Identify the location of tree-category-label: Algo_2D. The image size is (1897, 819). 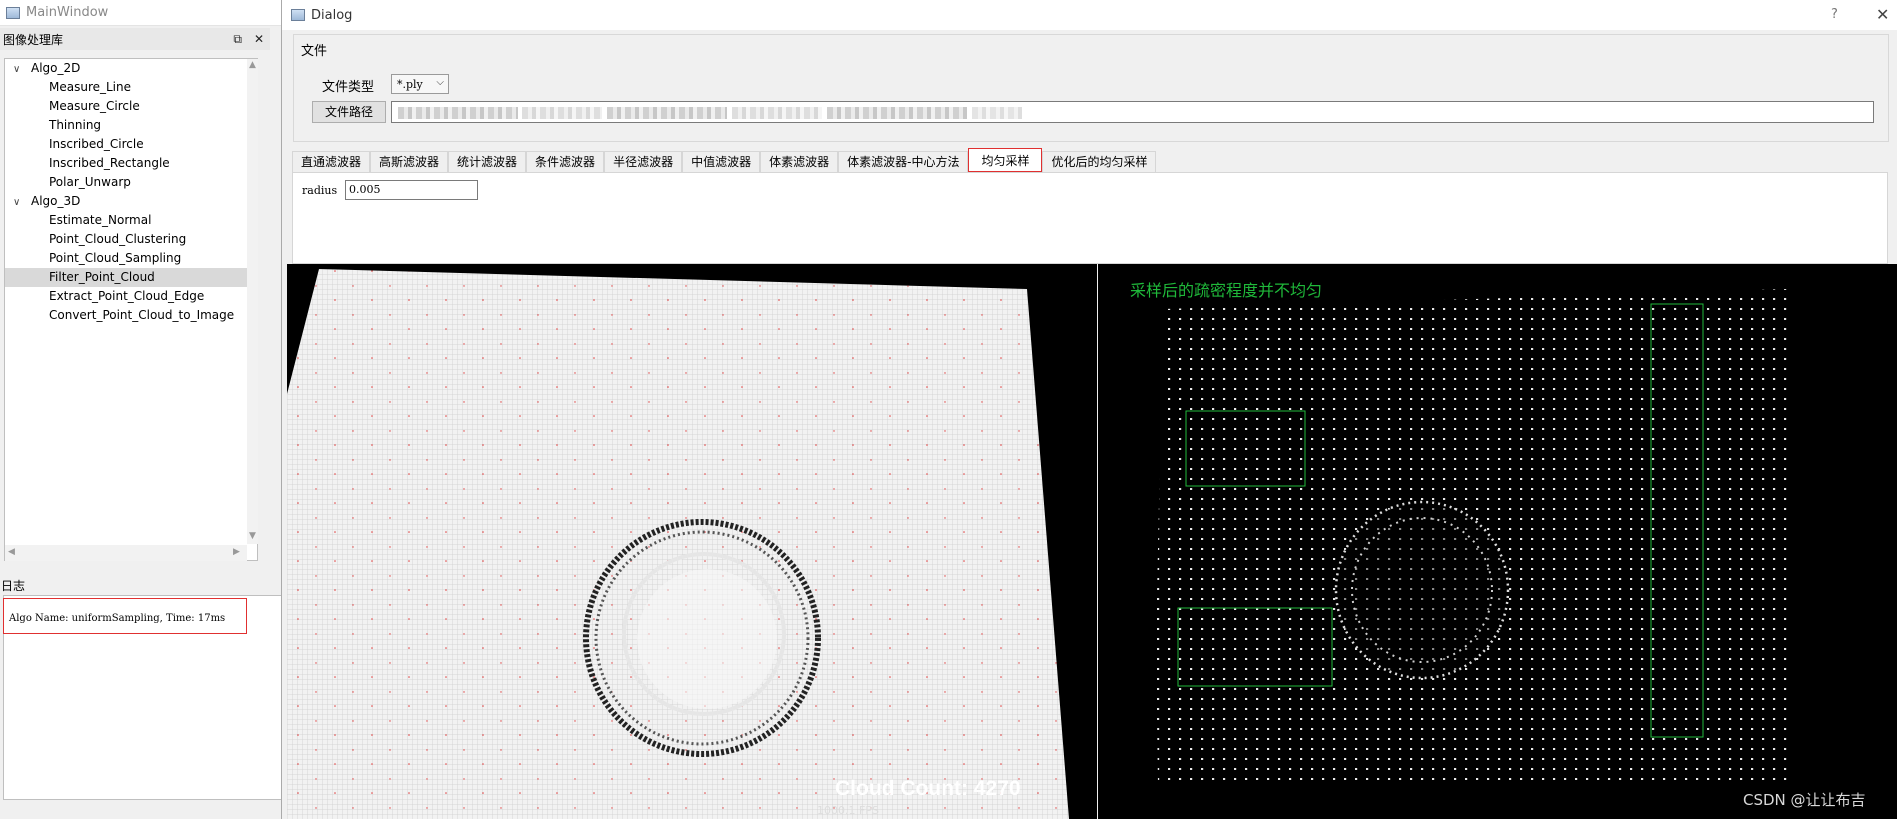
(56, 68).